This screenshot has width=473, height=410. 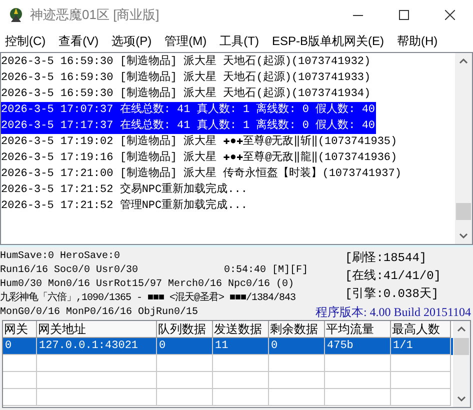 What do you see at coordinates (297, 329) in the screenshot?
I see `column-header: 剩余数据` at bounding box center [297, 329].